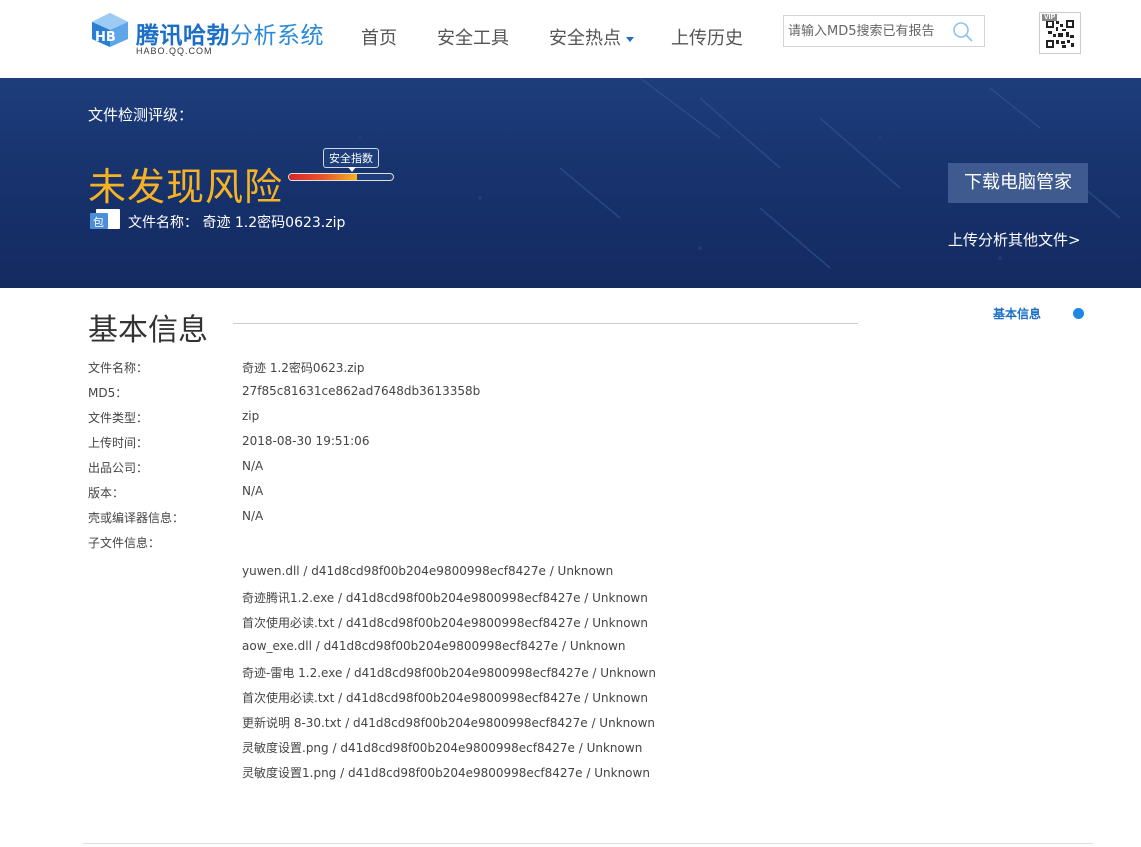 This screenshot has width=1141, height=847. I want to click on section-title: 基本信息, so click(148, 330).